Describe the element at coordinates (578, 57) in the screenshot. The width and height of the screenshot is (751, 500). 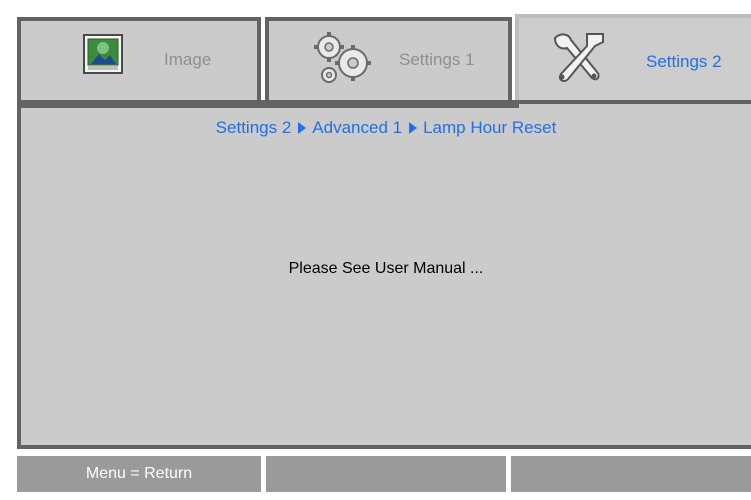
I see `tools-icon` at that location.